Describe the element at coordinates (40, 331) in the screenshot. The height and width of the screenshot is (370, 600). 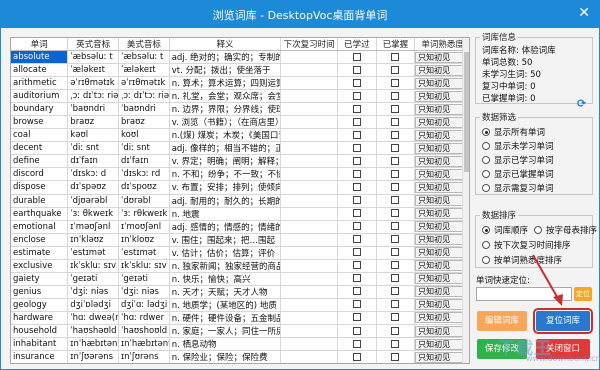
I see `cell-word: household` at that location.